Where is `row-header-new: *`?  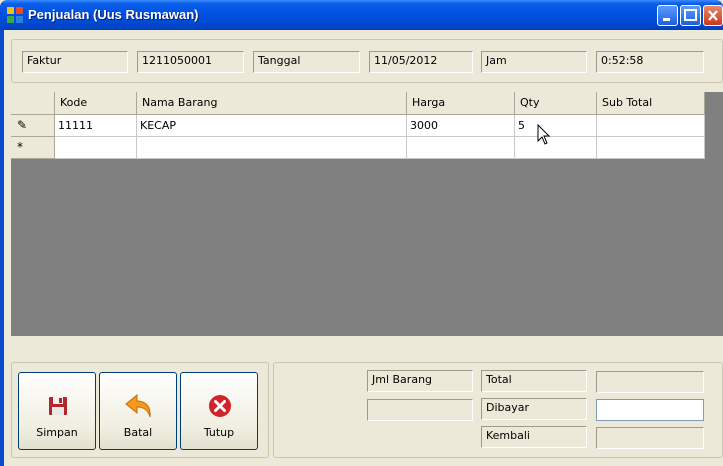
row-header-new: * is located at coordinates (33, 148).